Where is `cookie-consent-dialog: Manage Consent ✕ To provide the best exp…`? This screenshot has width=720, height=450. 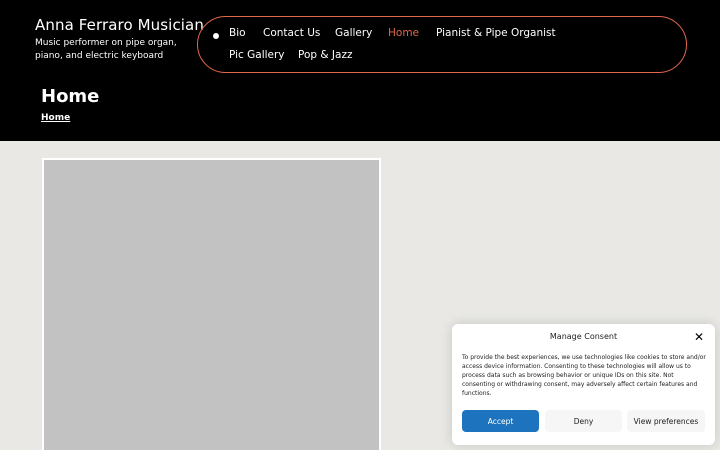
cookie-consent-dialog: Manage Consent ✕ To provide the best exp… is located at coordinates (583, 384).